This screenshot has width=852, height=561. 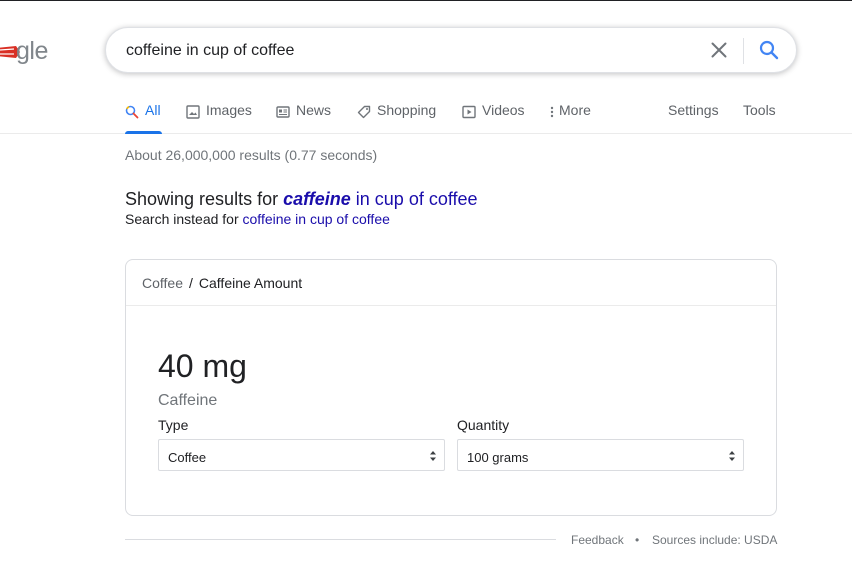 What do you see at coordinates (715, 540) in the screenshot?
I see `sources-text: Sources include: USDA` at bounding box center [715, 540].